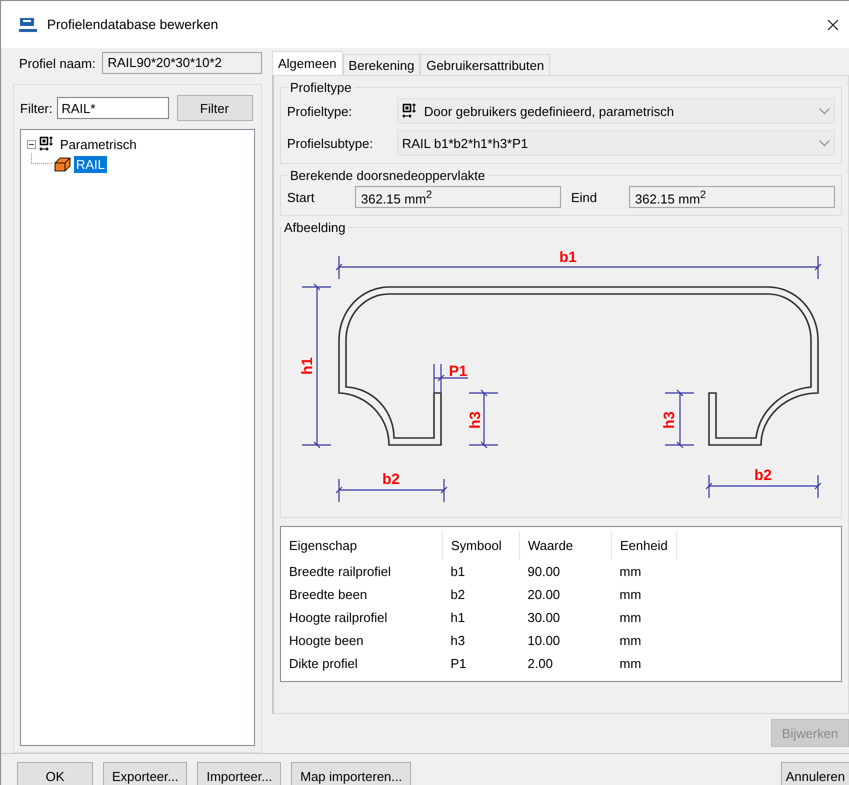  I want to click on profile-name-field: RAIL90*20*30*10*2, so click(182, 63).